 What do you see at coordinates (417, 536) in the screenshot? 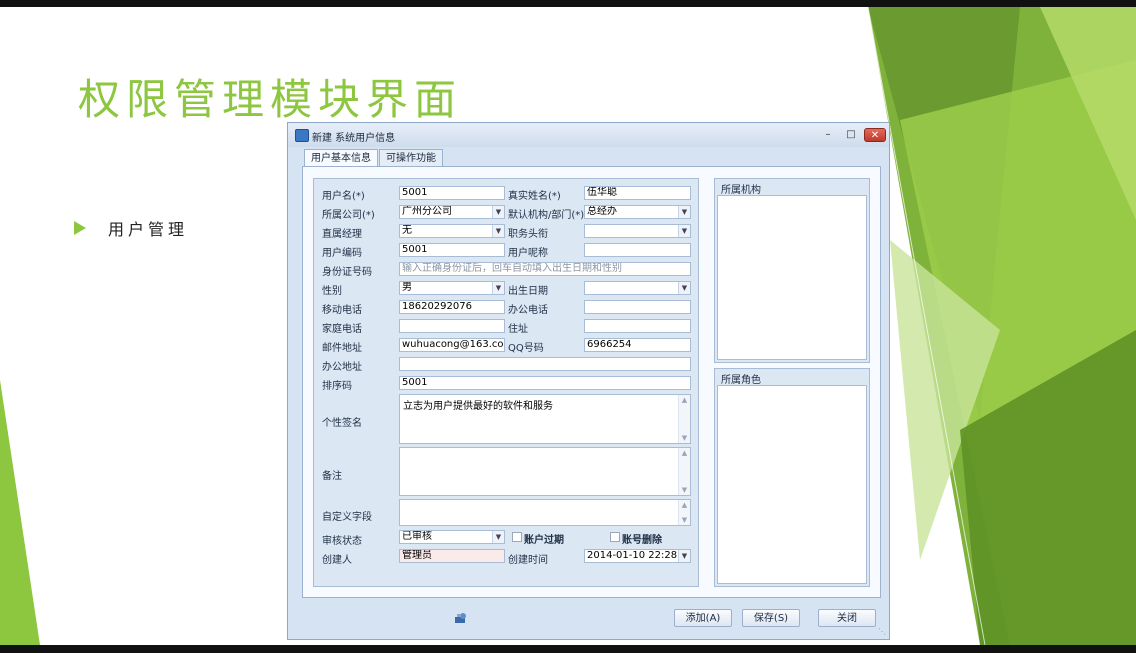
I see `audit-value: 已审核` at bounding box center [417, 536].